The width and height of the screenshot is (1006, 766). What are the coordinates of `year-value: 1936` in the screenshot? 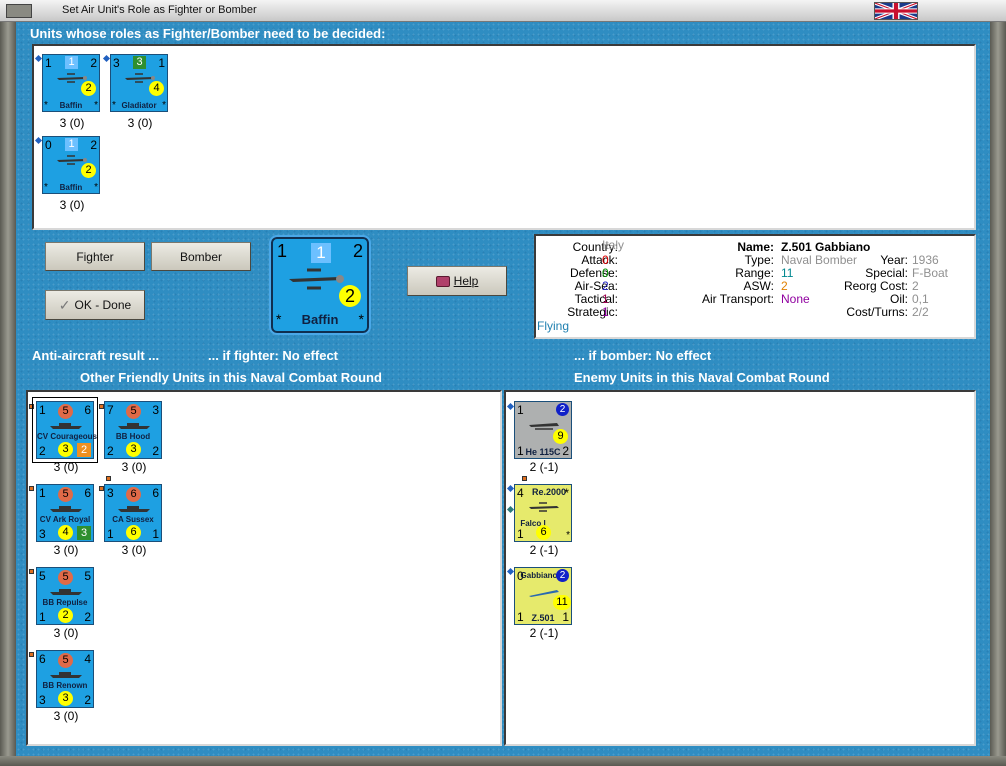 It's located at (925, 260).